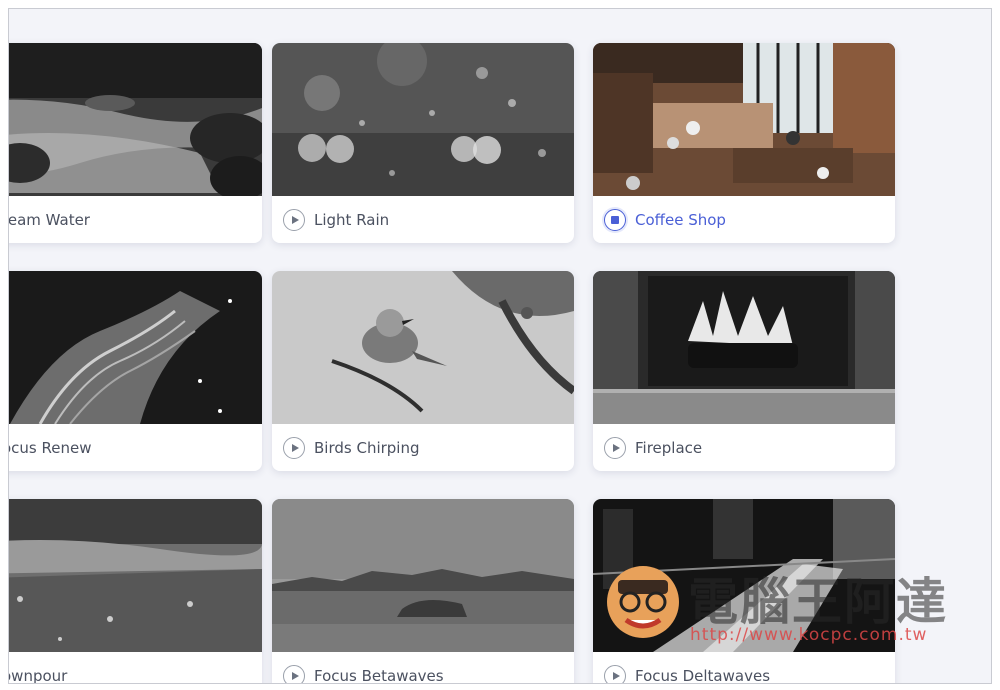 This screenshot has height=690, width=1000. I want to click on sound-name: Light Rain, so click(352, 219).